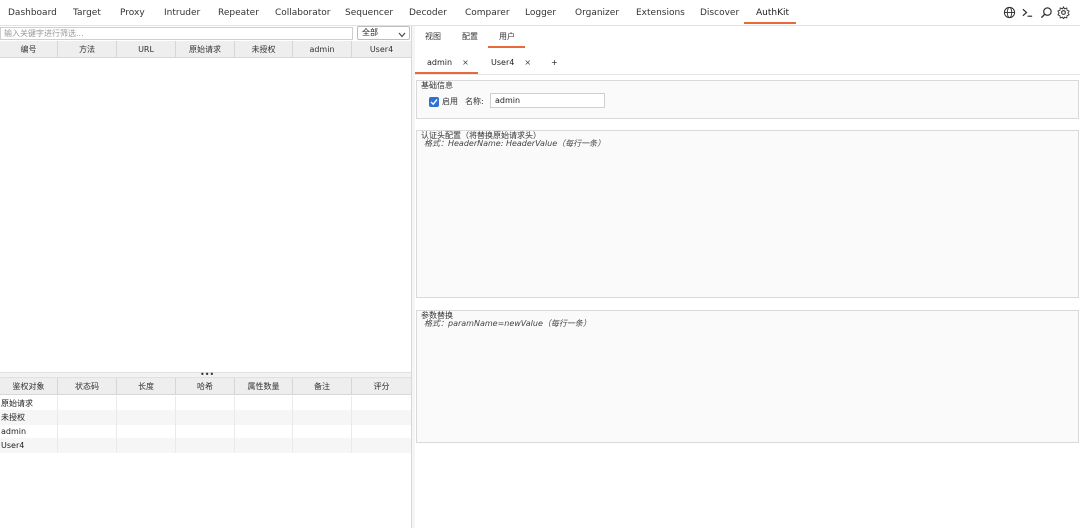 The width and height of the screenshot is (1080, 528). What do you see at coordinates (264, 49) in the screenshot?
I see `column-header-unauthorized: 未授权` at bounding box center [264, 49].